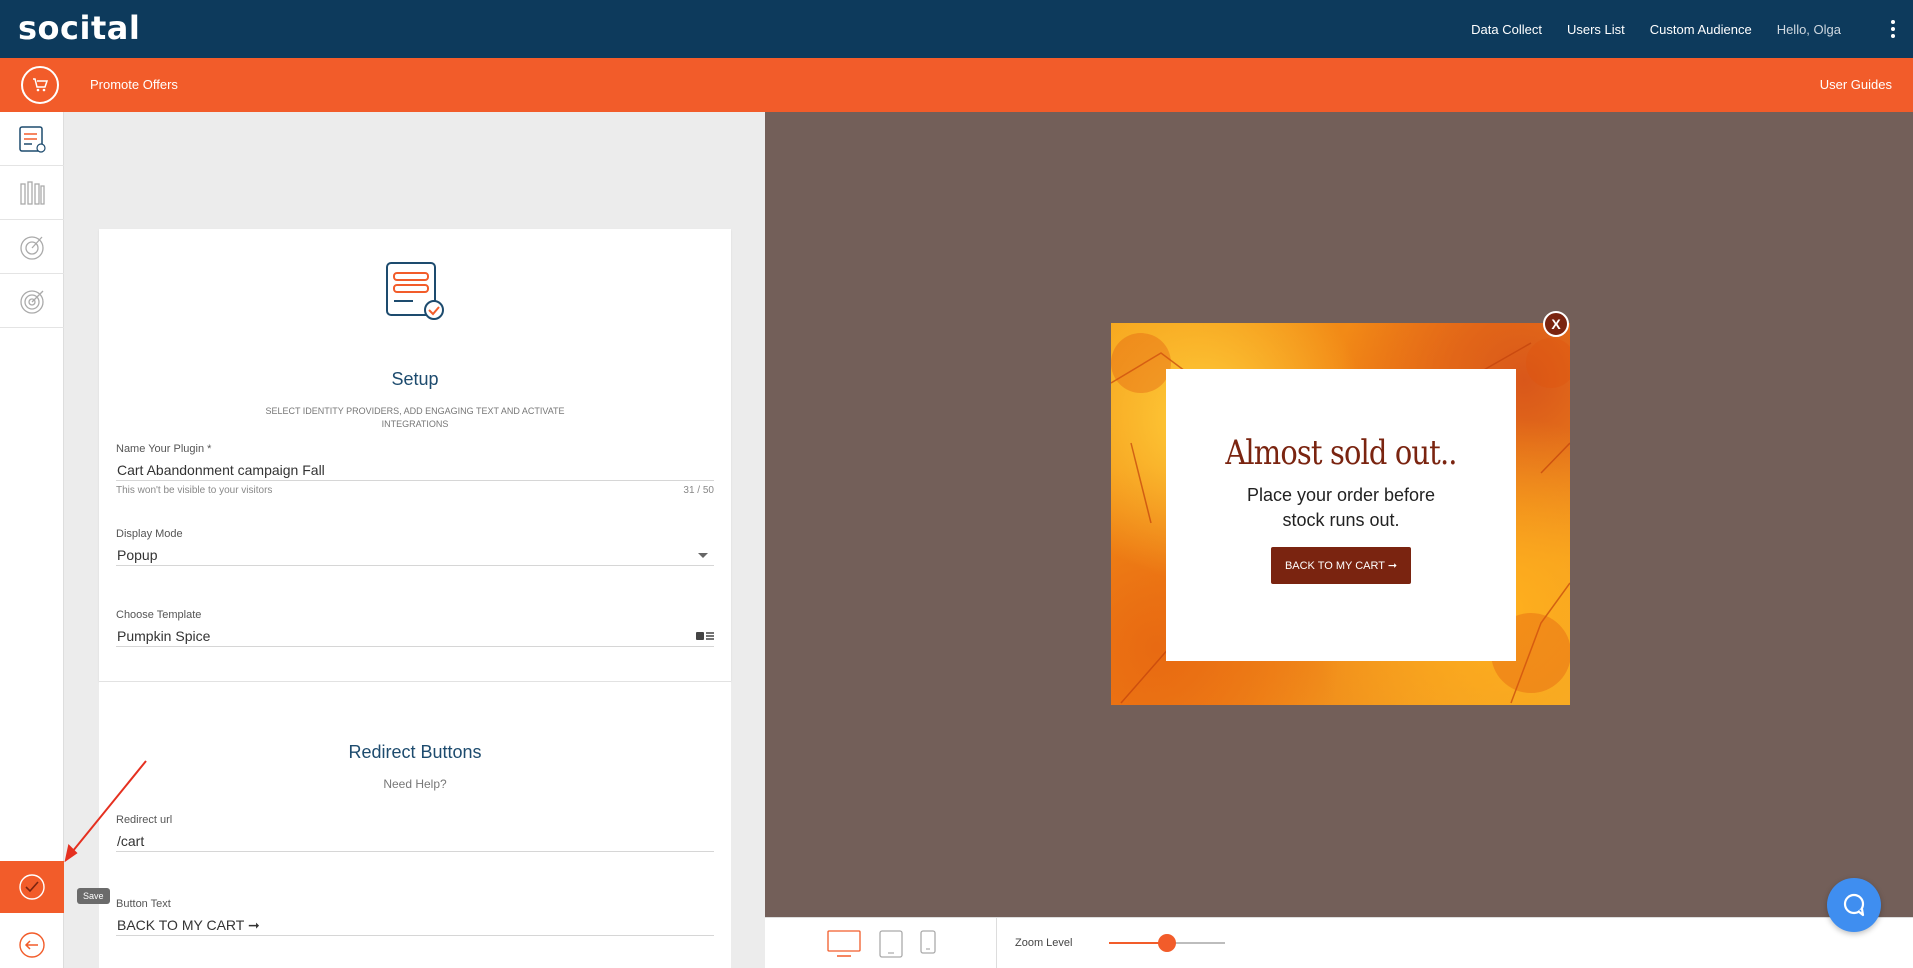  I want to click on pencils-icon, so click(32, 192).